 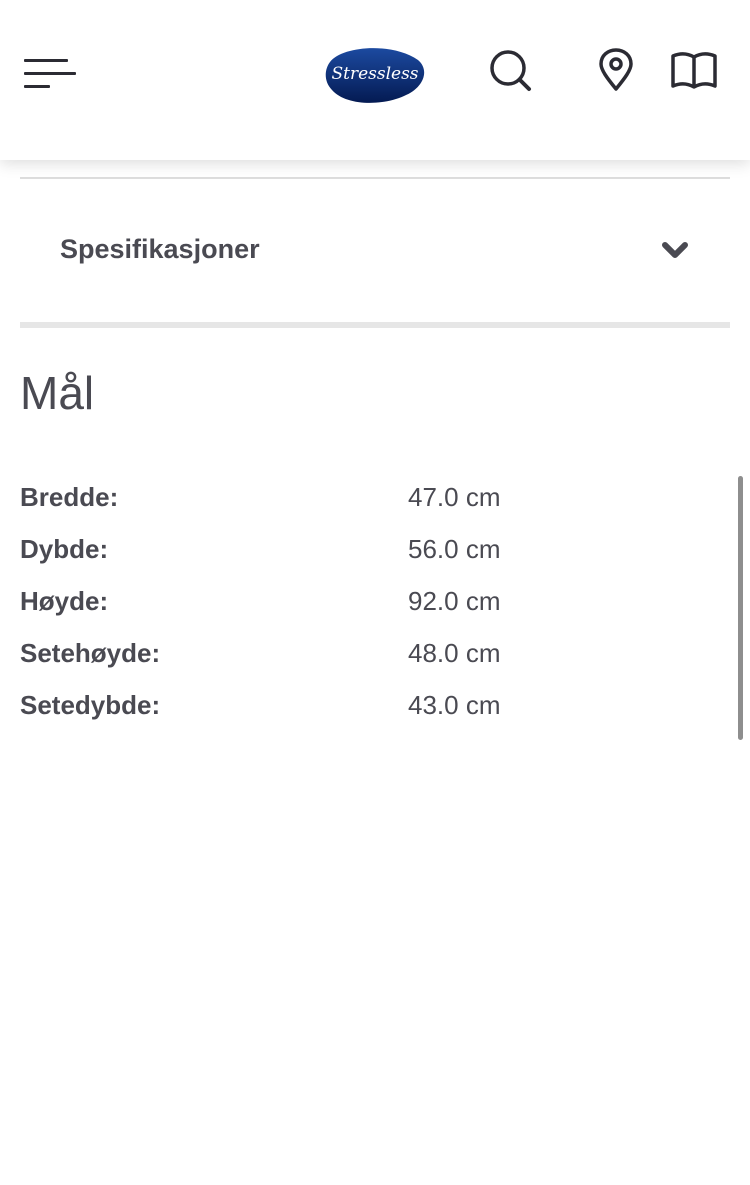 I want to click on spec-row-depth: Dybde: 56.0 cm, so click(x=370, y=560).